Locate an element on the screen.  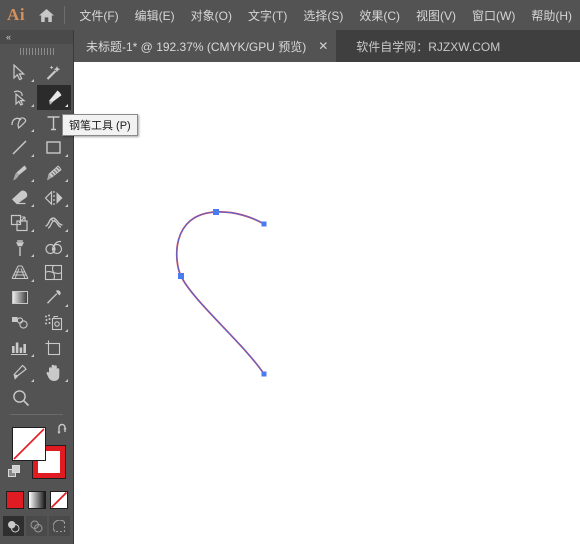
no-fill-slash-icon is located at coordinates (29, 444).